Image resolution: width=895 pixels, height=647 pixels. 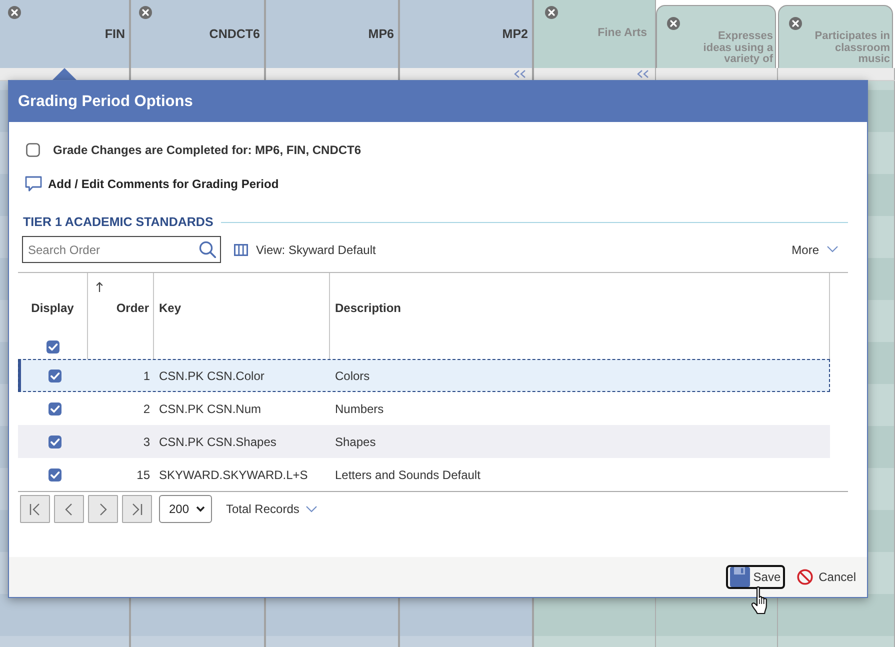 I want to click on select-all-checkbox, so click(x=53, y=347).